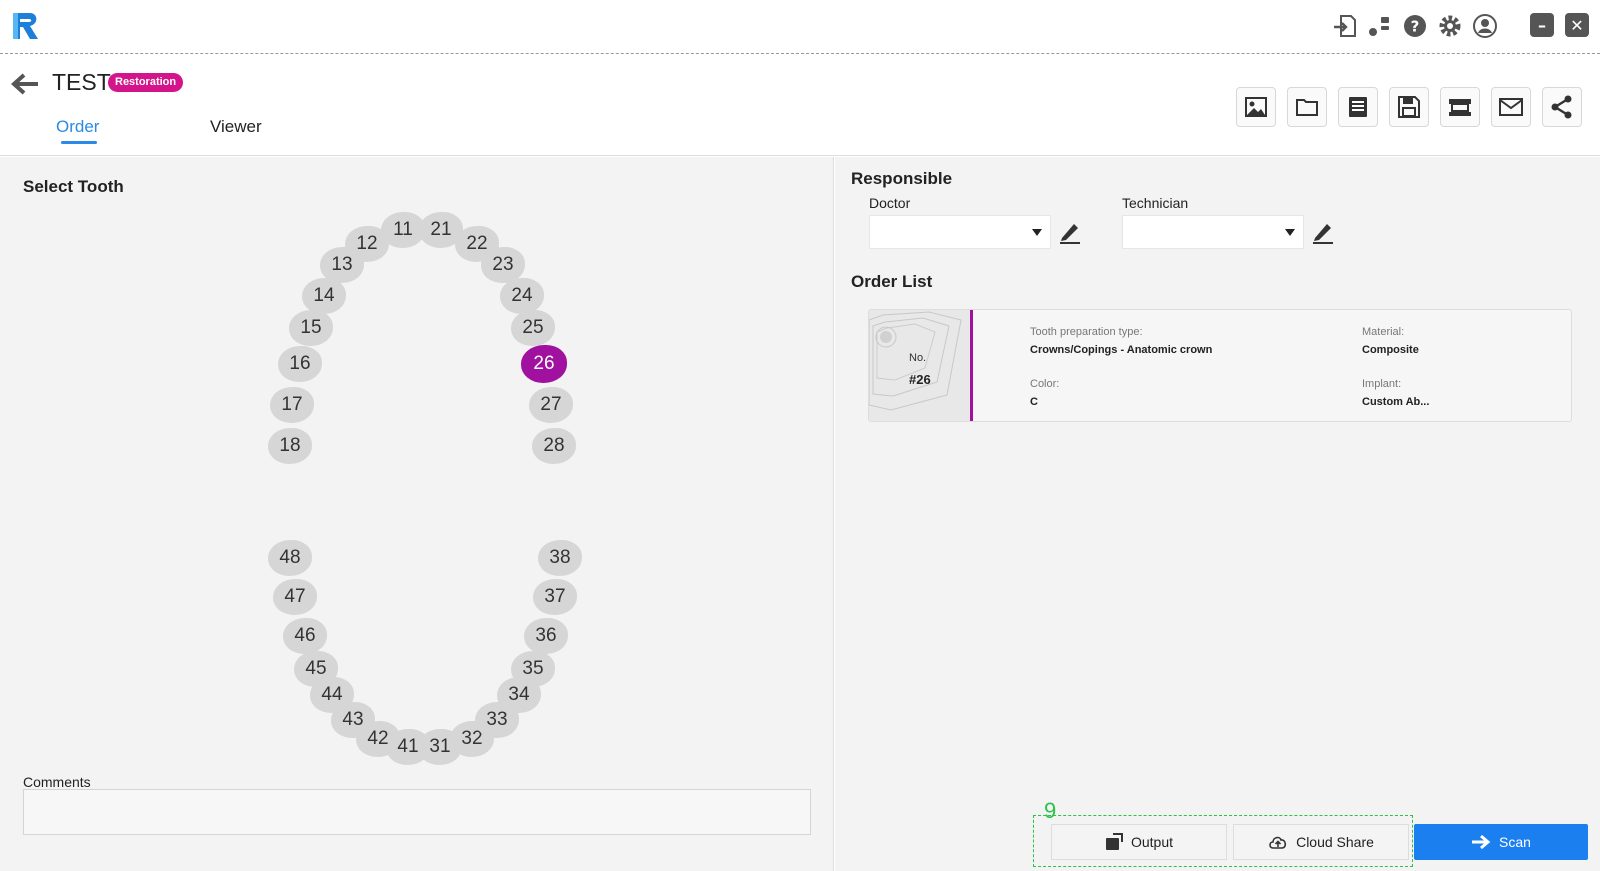 The width and height of the screenshot is (1600, 871). I want to click on case-header: TEST Restoration Order Viewer, so click(800, 105).